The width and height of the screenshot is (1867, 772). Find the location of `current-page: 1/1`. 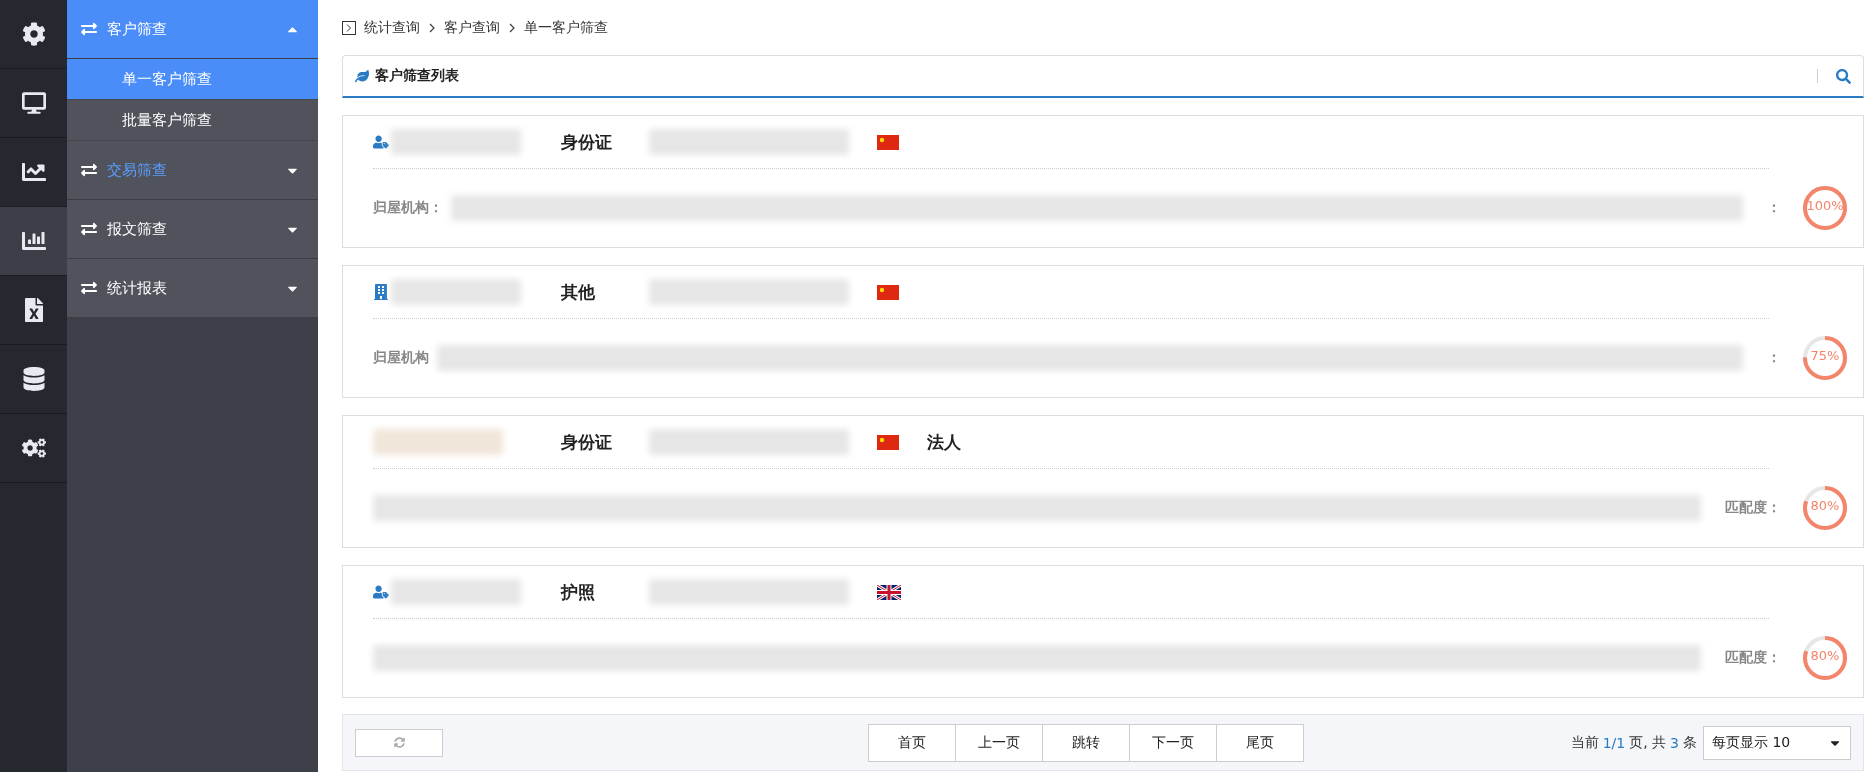

current-page: 1/1 is located at coordinates (1614, 742).